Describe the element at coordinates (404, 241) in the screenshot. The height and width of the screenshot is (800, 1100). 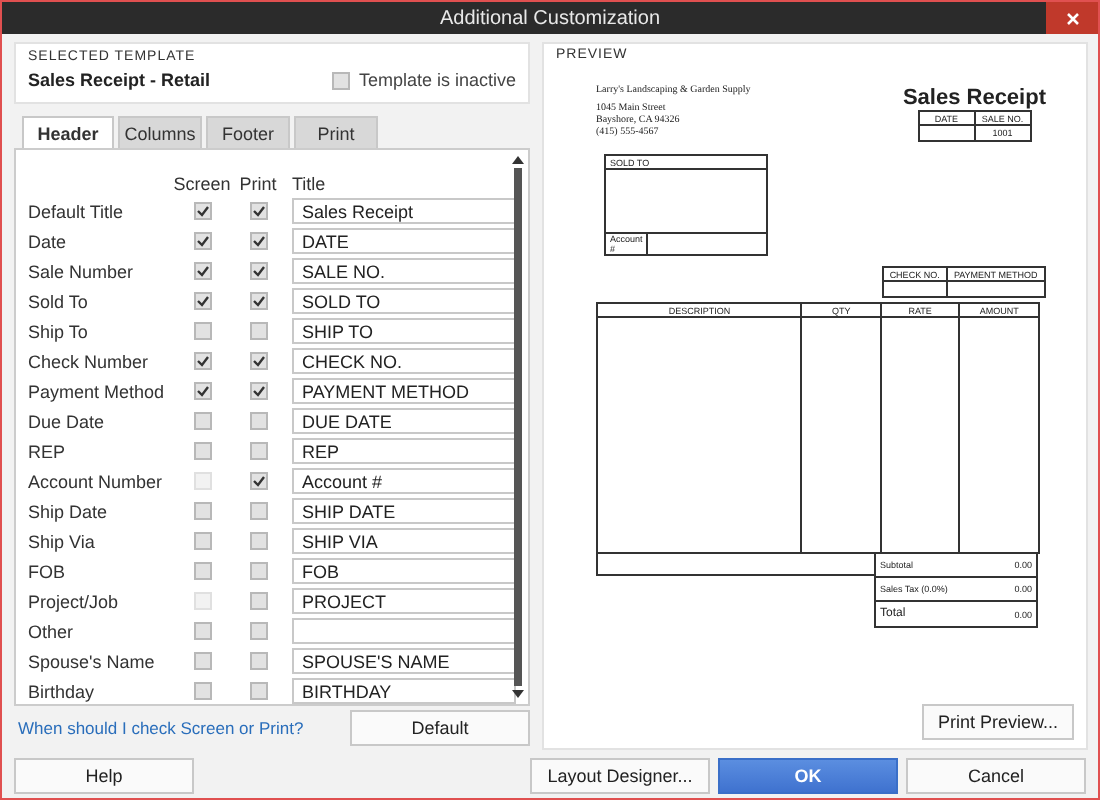
I see `title-field: DATE` at that location.